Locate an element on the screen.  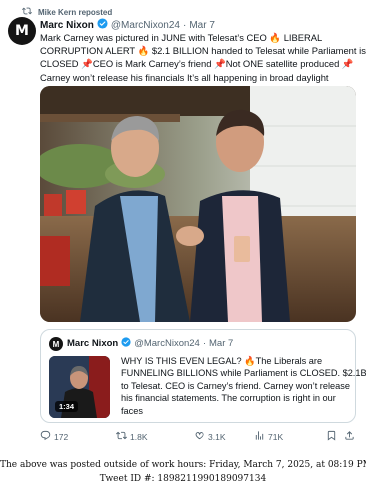
quoted-text-line: faces is located at coordinates (132, 410).